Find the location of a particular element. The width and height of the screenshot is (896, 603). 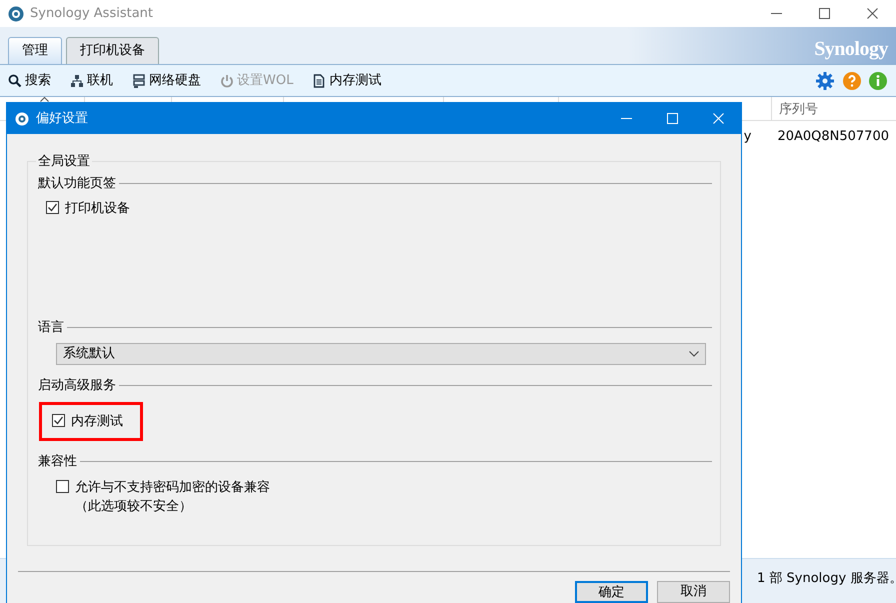

ok-button: 确定 is located at coordinates (611, 592).